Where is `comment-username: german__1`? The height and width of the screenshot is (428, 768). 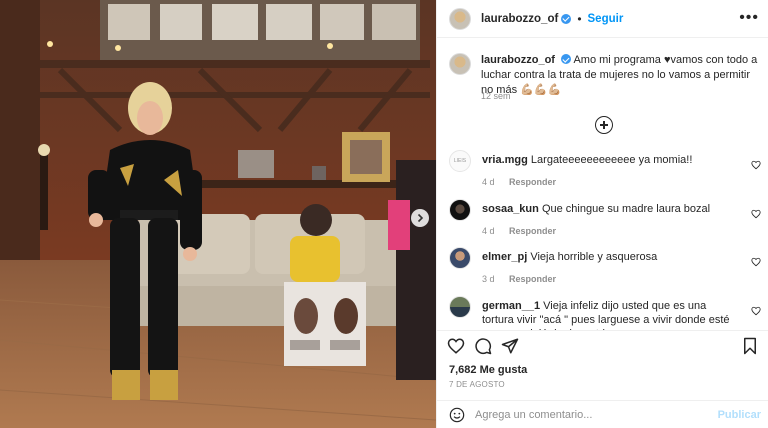
comment-username: german__1 is located at coordinates (511, 306).